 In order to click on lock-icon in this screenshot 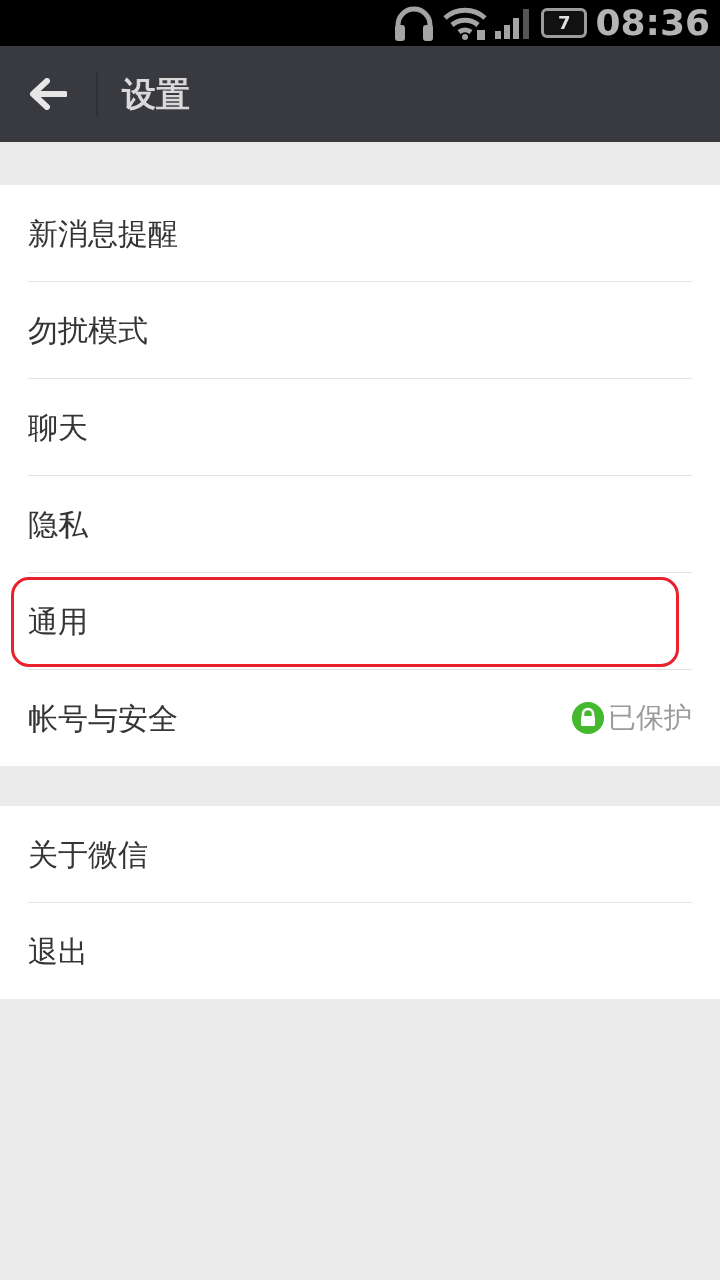, I will do `click(588, 718)`.